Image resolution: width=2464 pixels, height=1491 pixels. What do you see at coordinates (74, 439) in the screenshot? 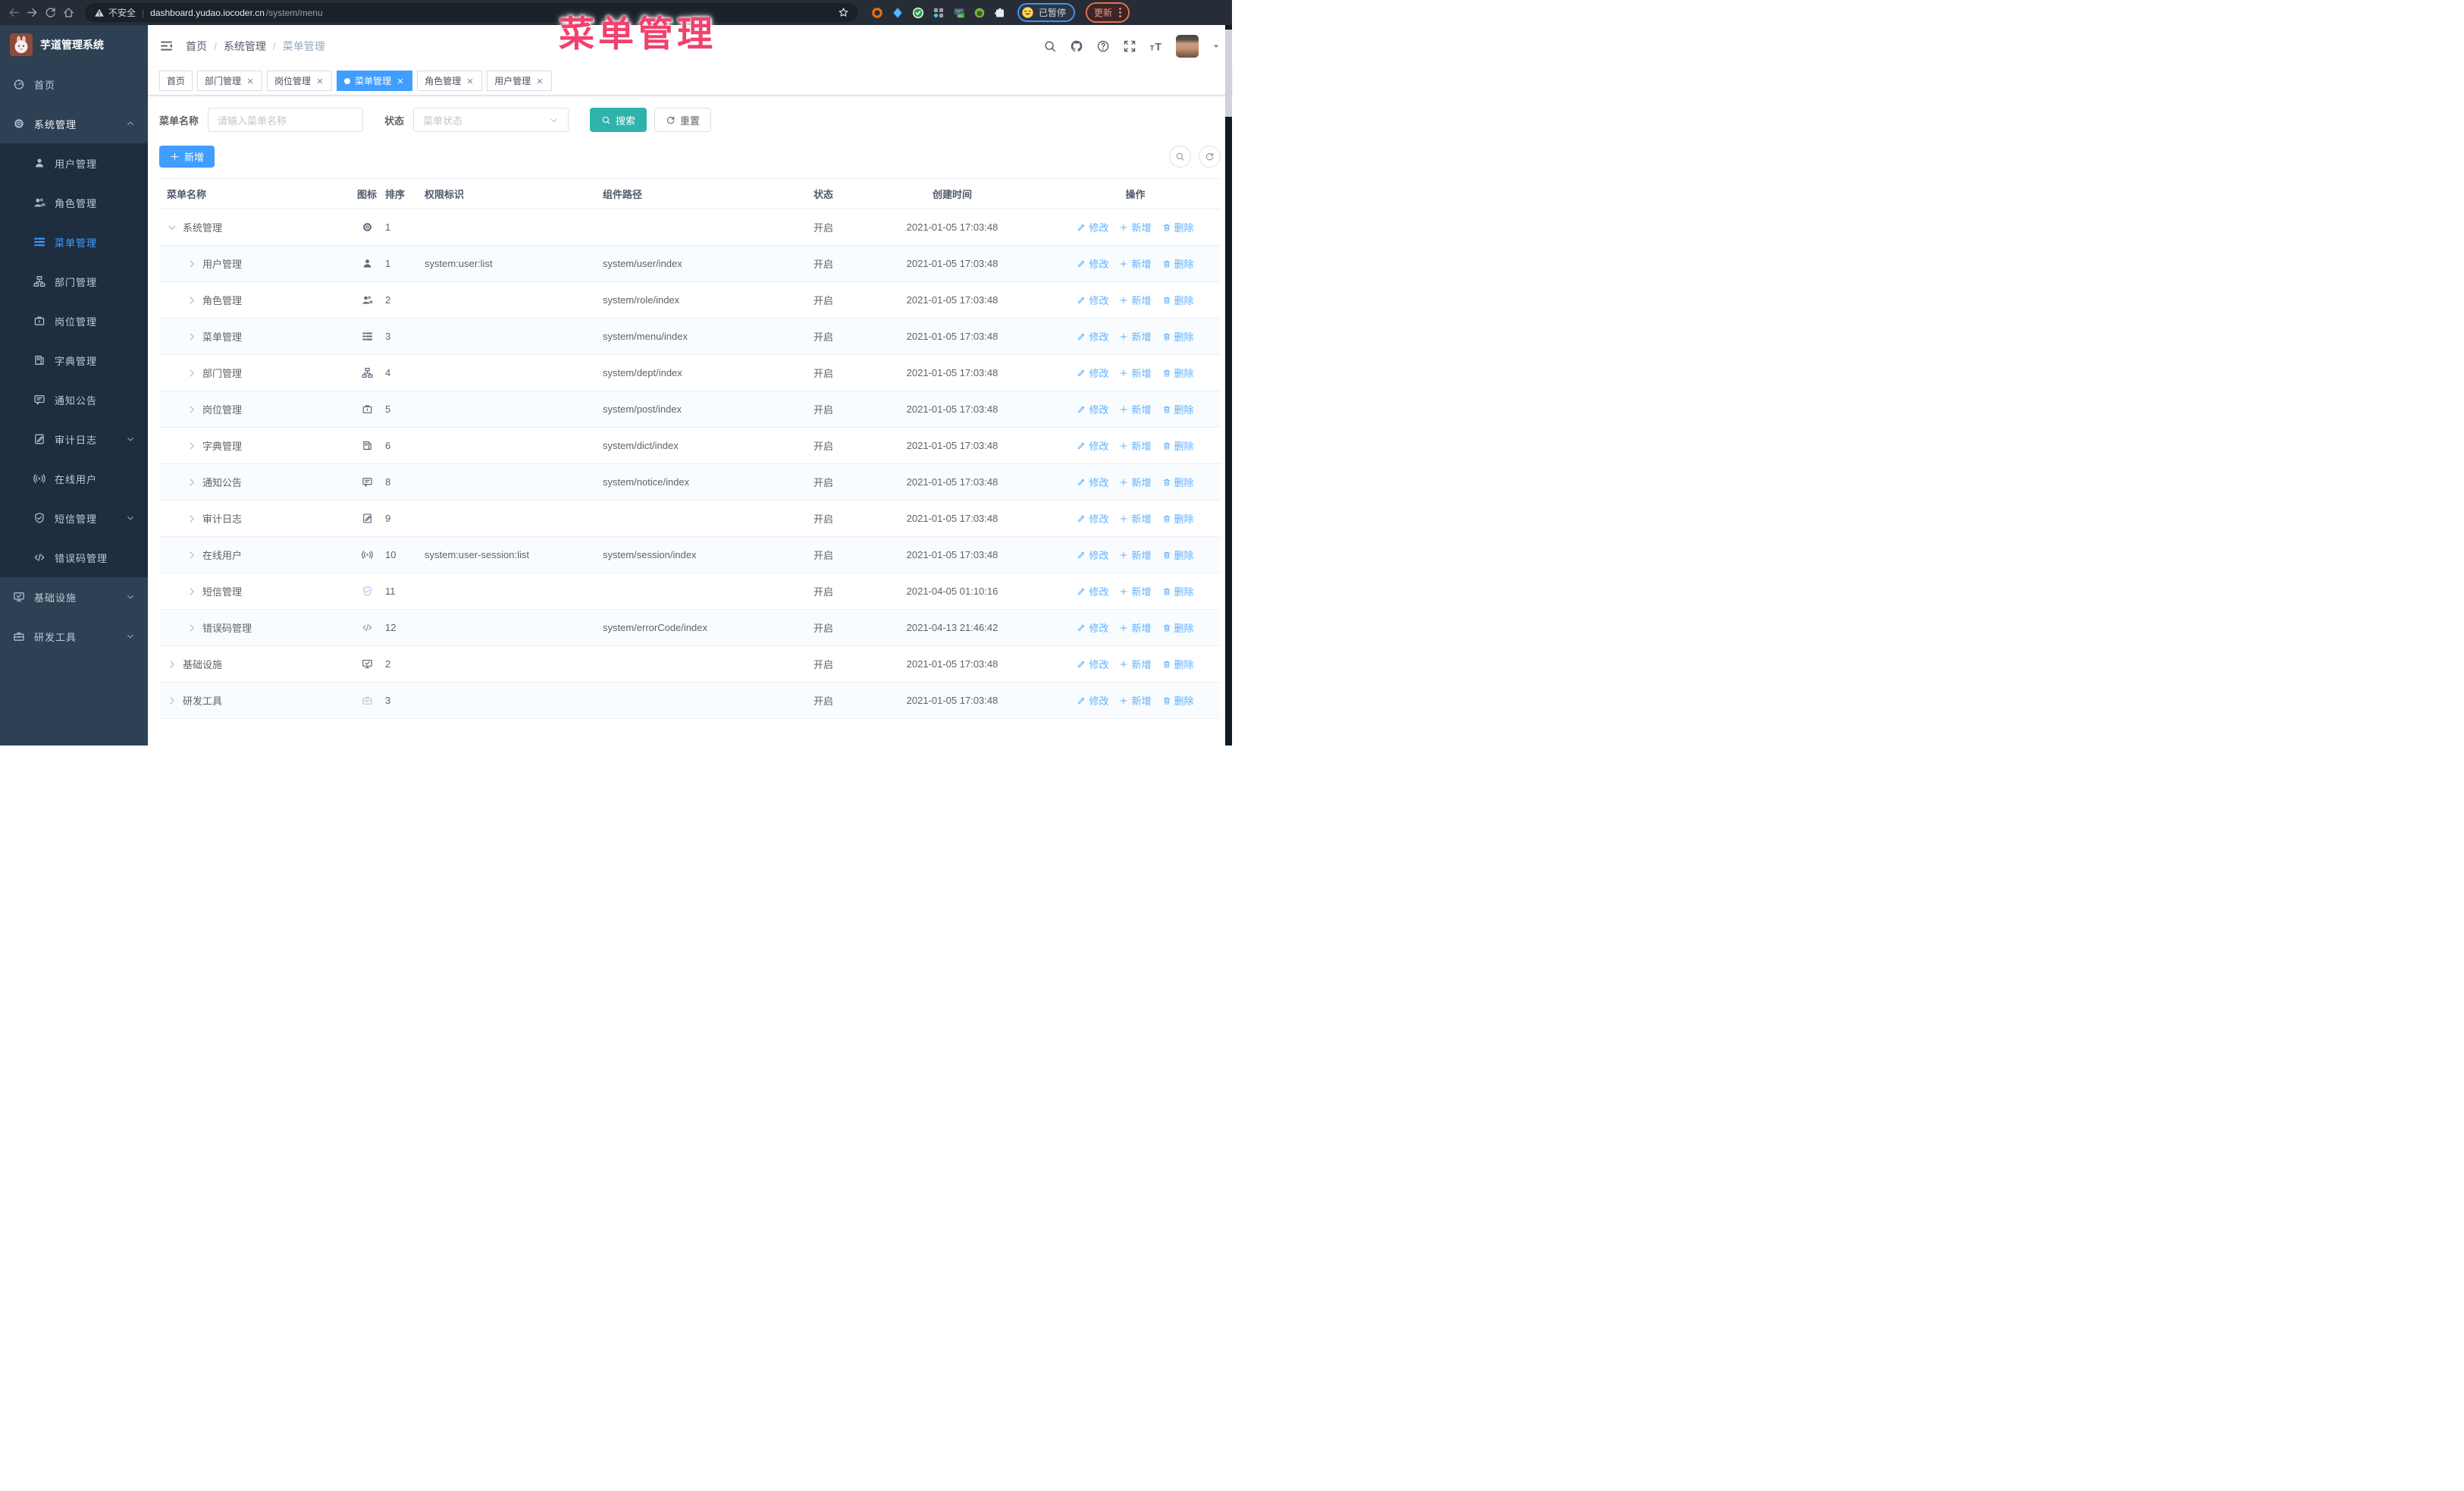
I see `sidebar-item-9: 审计日志` at bounding box center [74, 439].